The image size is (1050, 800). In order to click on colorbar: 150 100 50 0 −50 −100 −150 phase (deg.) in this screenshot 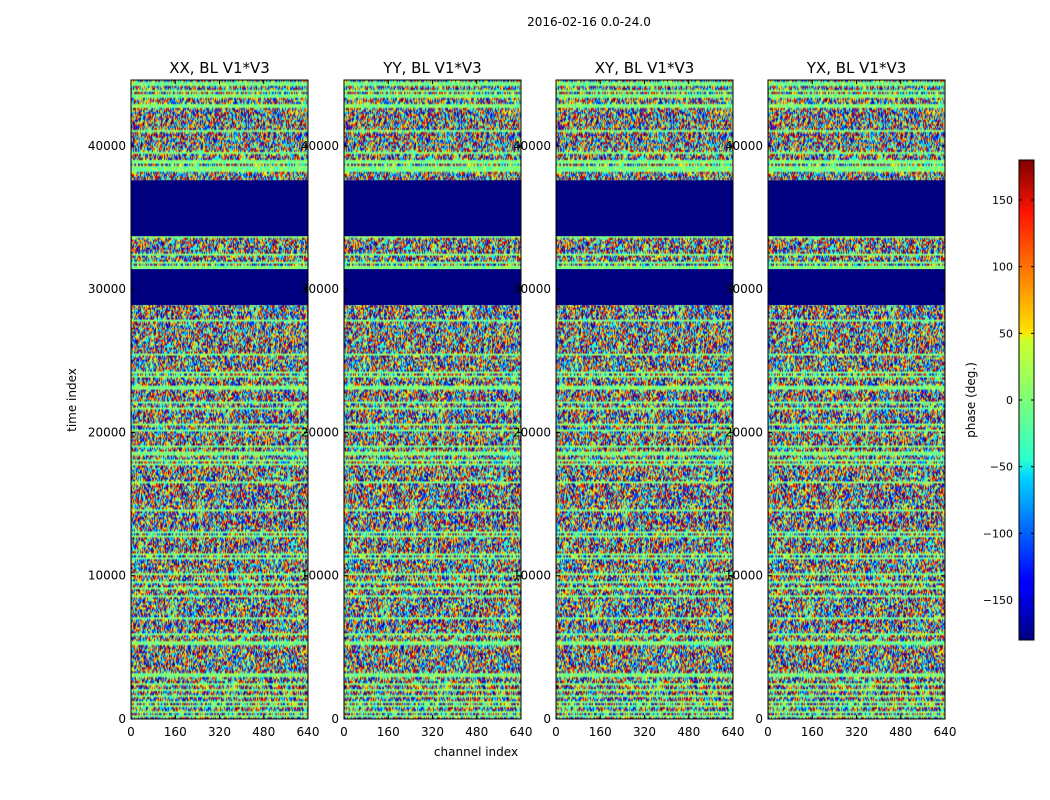, I will do `click(999, 400)`.